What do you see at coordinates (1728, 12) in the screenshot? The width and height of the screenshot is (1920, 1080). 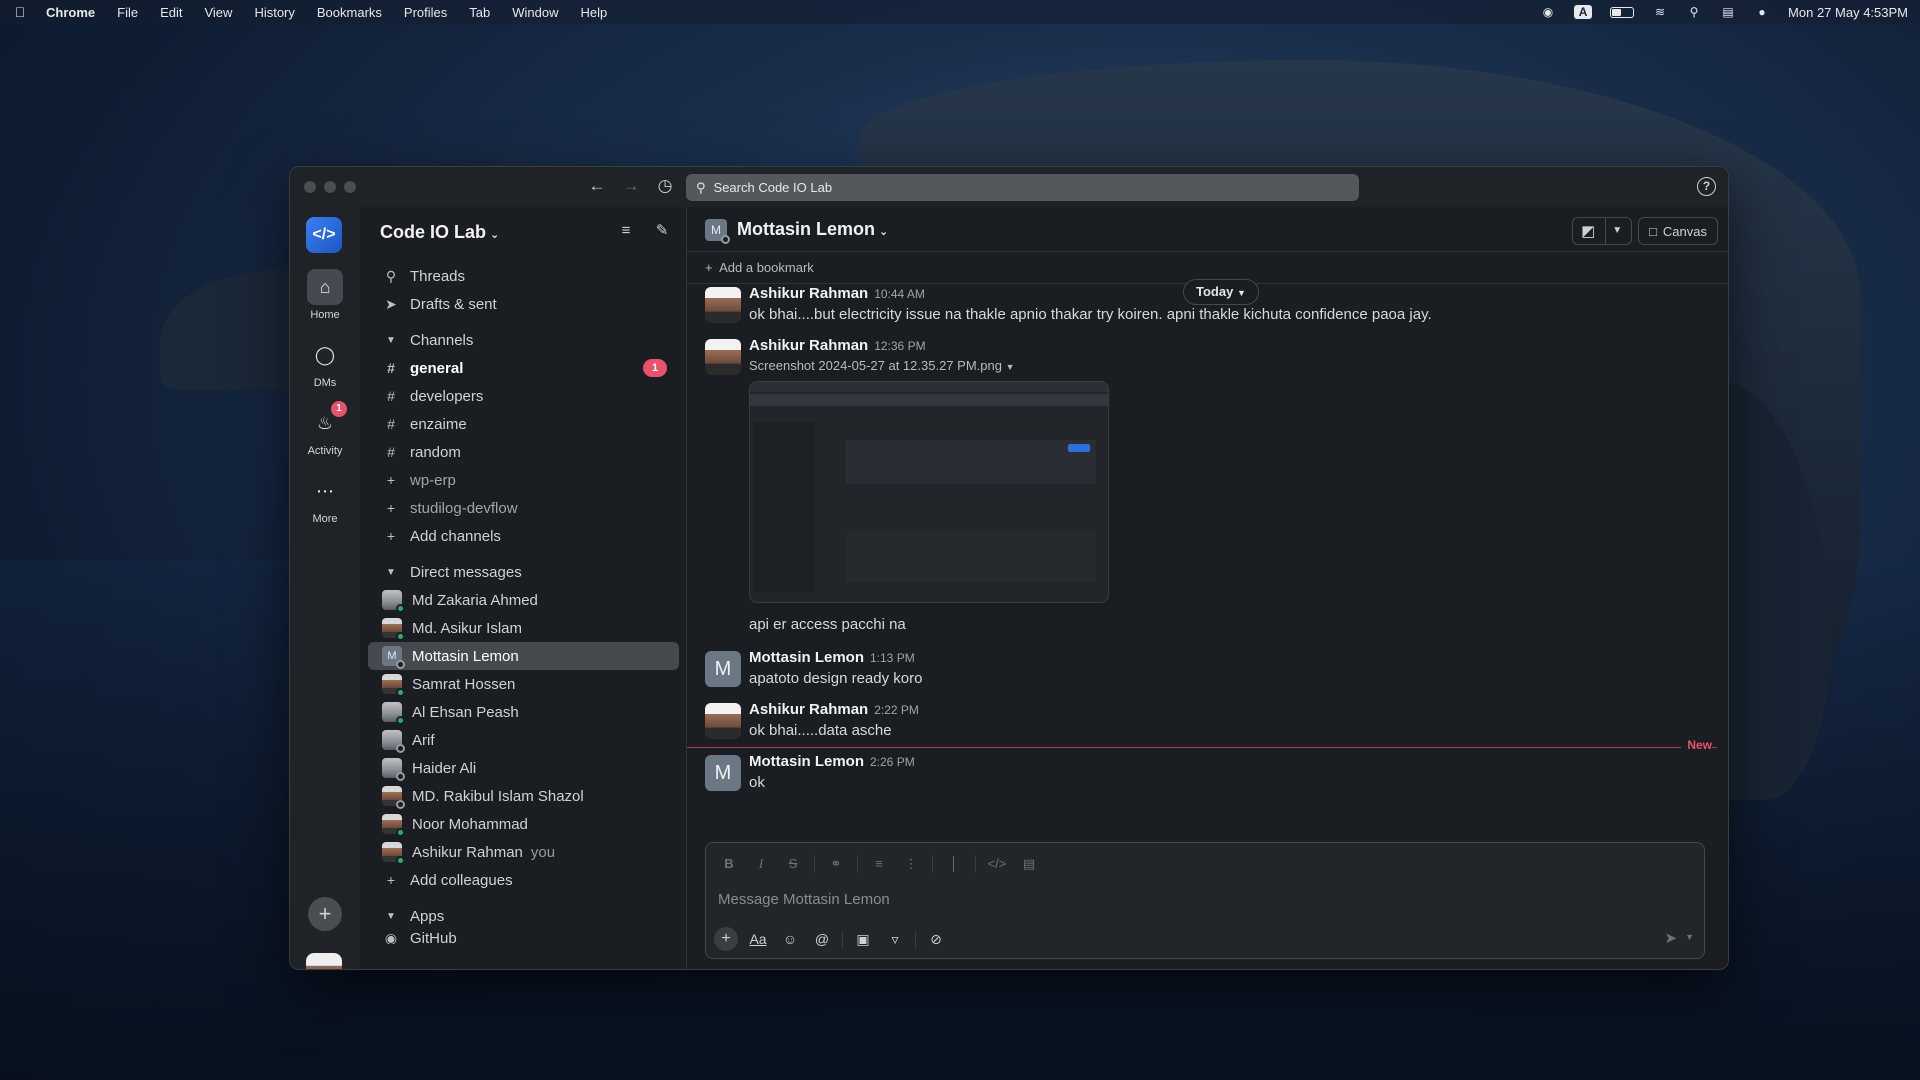 I see `control-center-icon: ▤` at bounding box center [1728, 12].